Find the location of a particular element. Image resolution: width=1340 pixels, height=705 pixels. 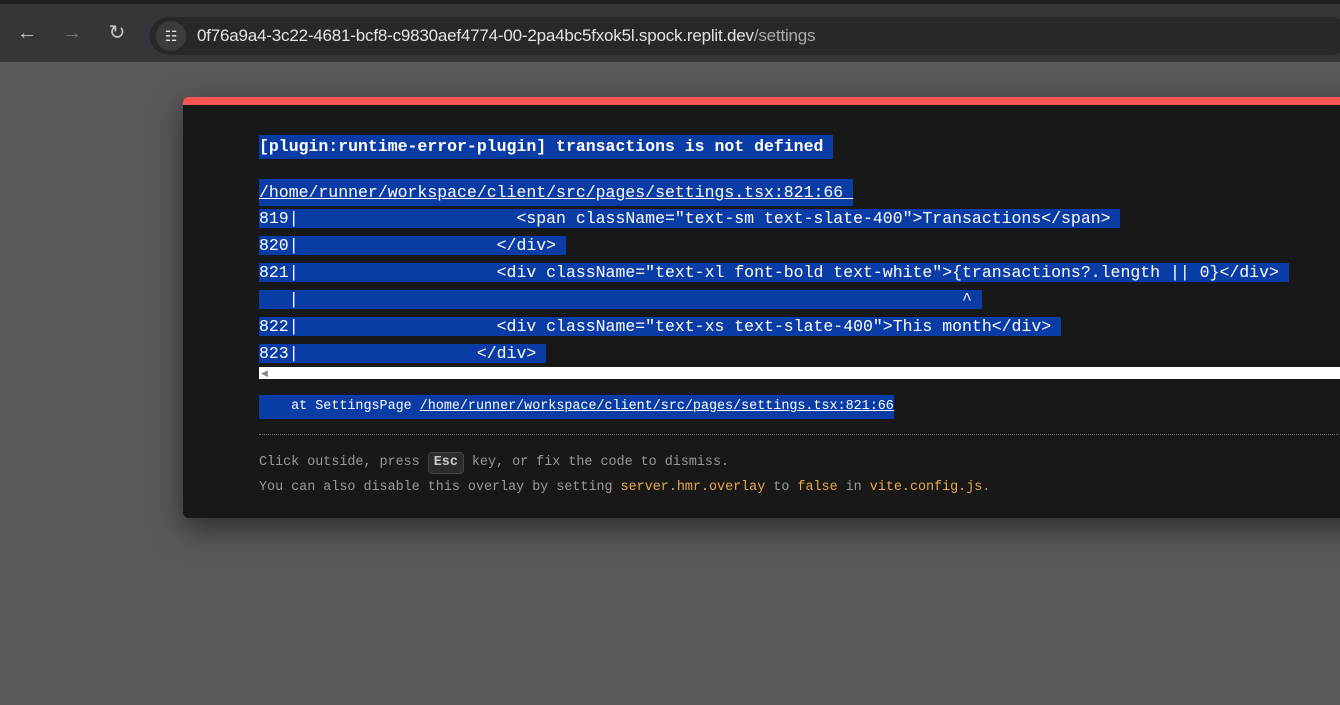

reload-icon: ↻ is located at coordinates (117, 33).